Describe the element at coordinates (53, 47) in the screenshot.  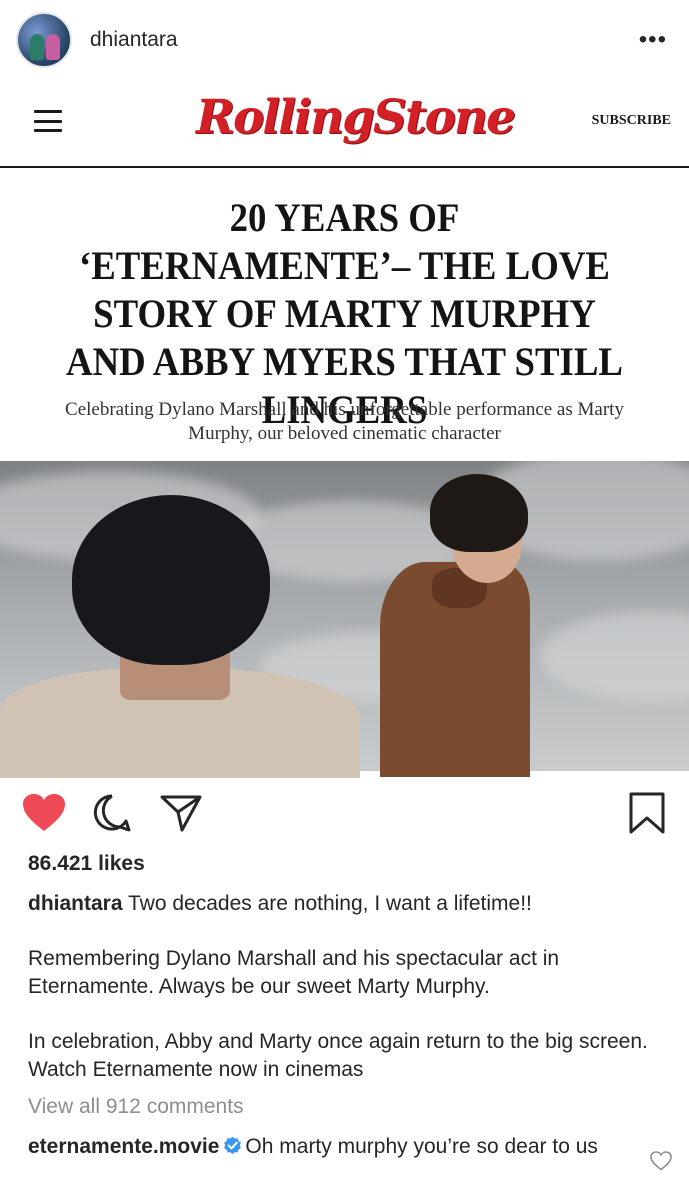
I see `avatar-figure-right` at that location.